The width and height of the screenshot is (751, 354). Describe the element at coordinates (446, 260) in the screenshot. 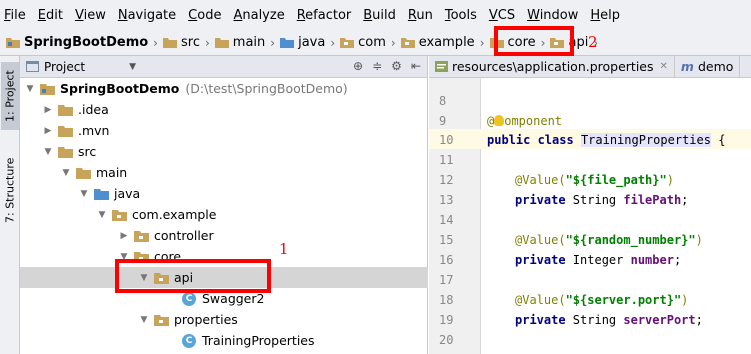

I see `line-number: 16` at that location.